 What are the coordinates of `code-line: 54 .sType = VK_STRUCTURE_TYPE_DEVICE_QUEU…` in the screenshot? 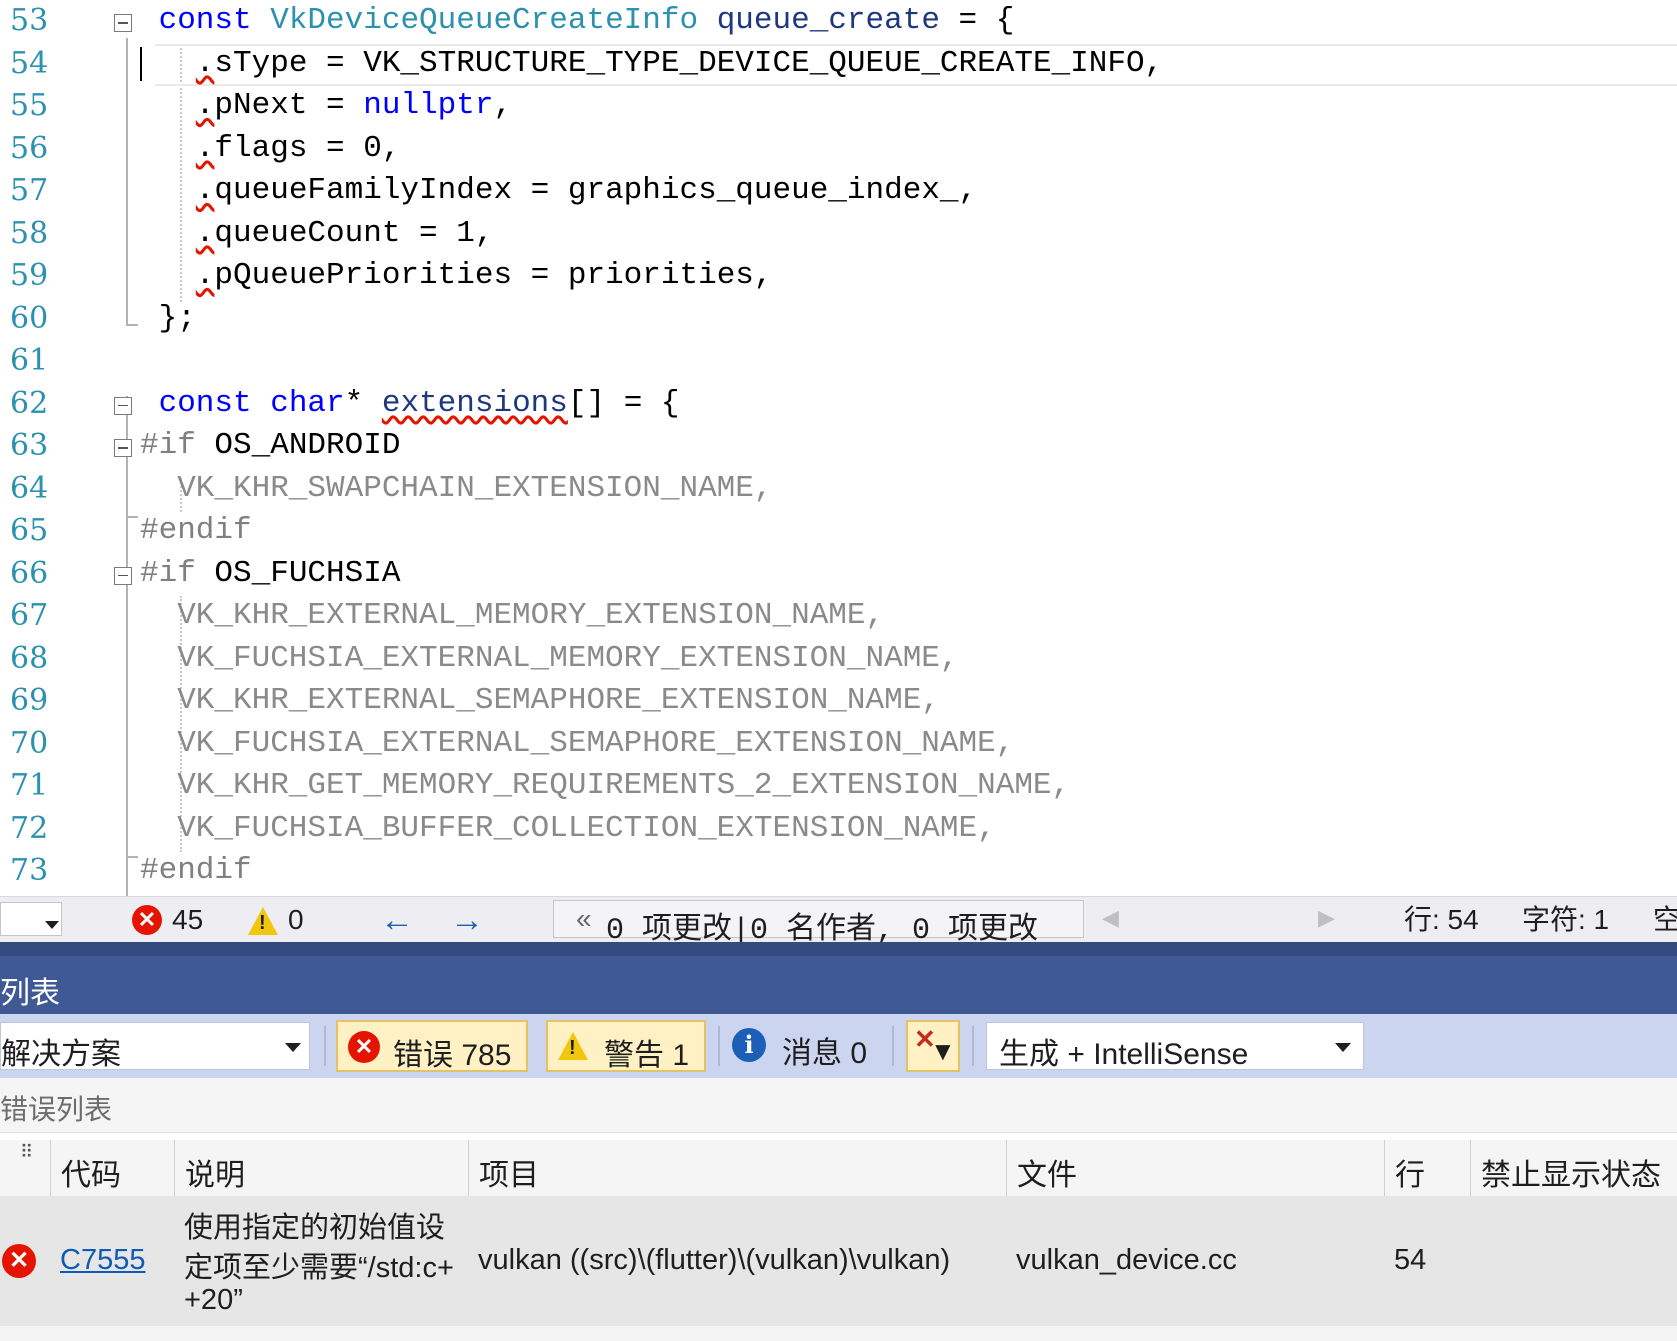 It's located at (838, 64).